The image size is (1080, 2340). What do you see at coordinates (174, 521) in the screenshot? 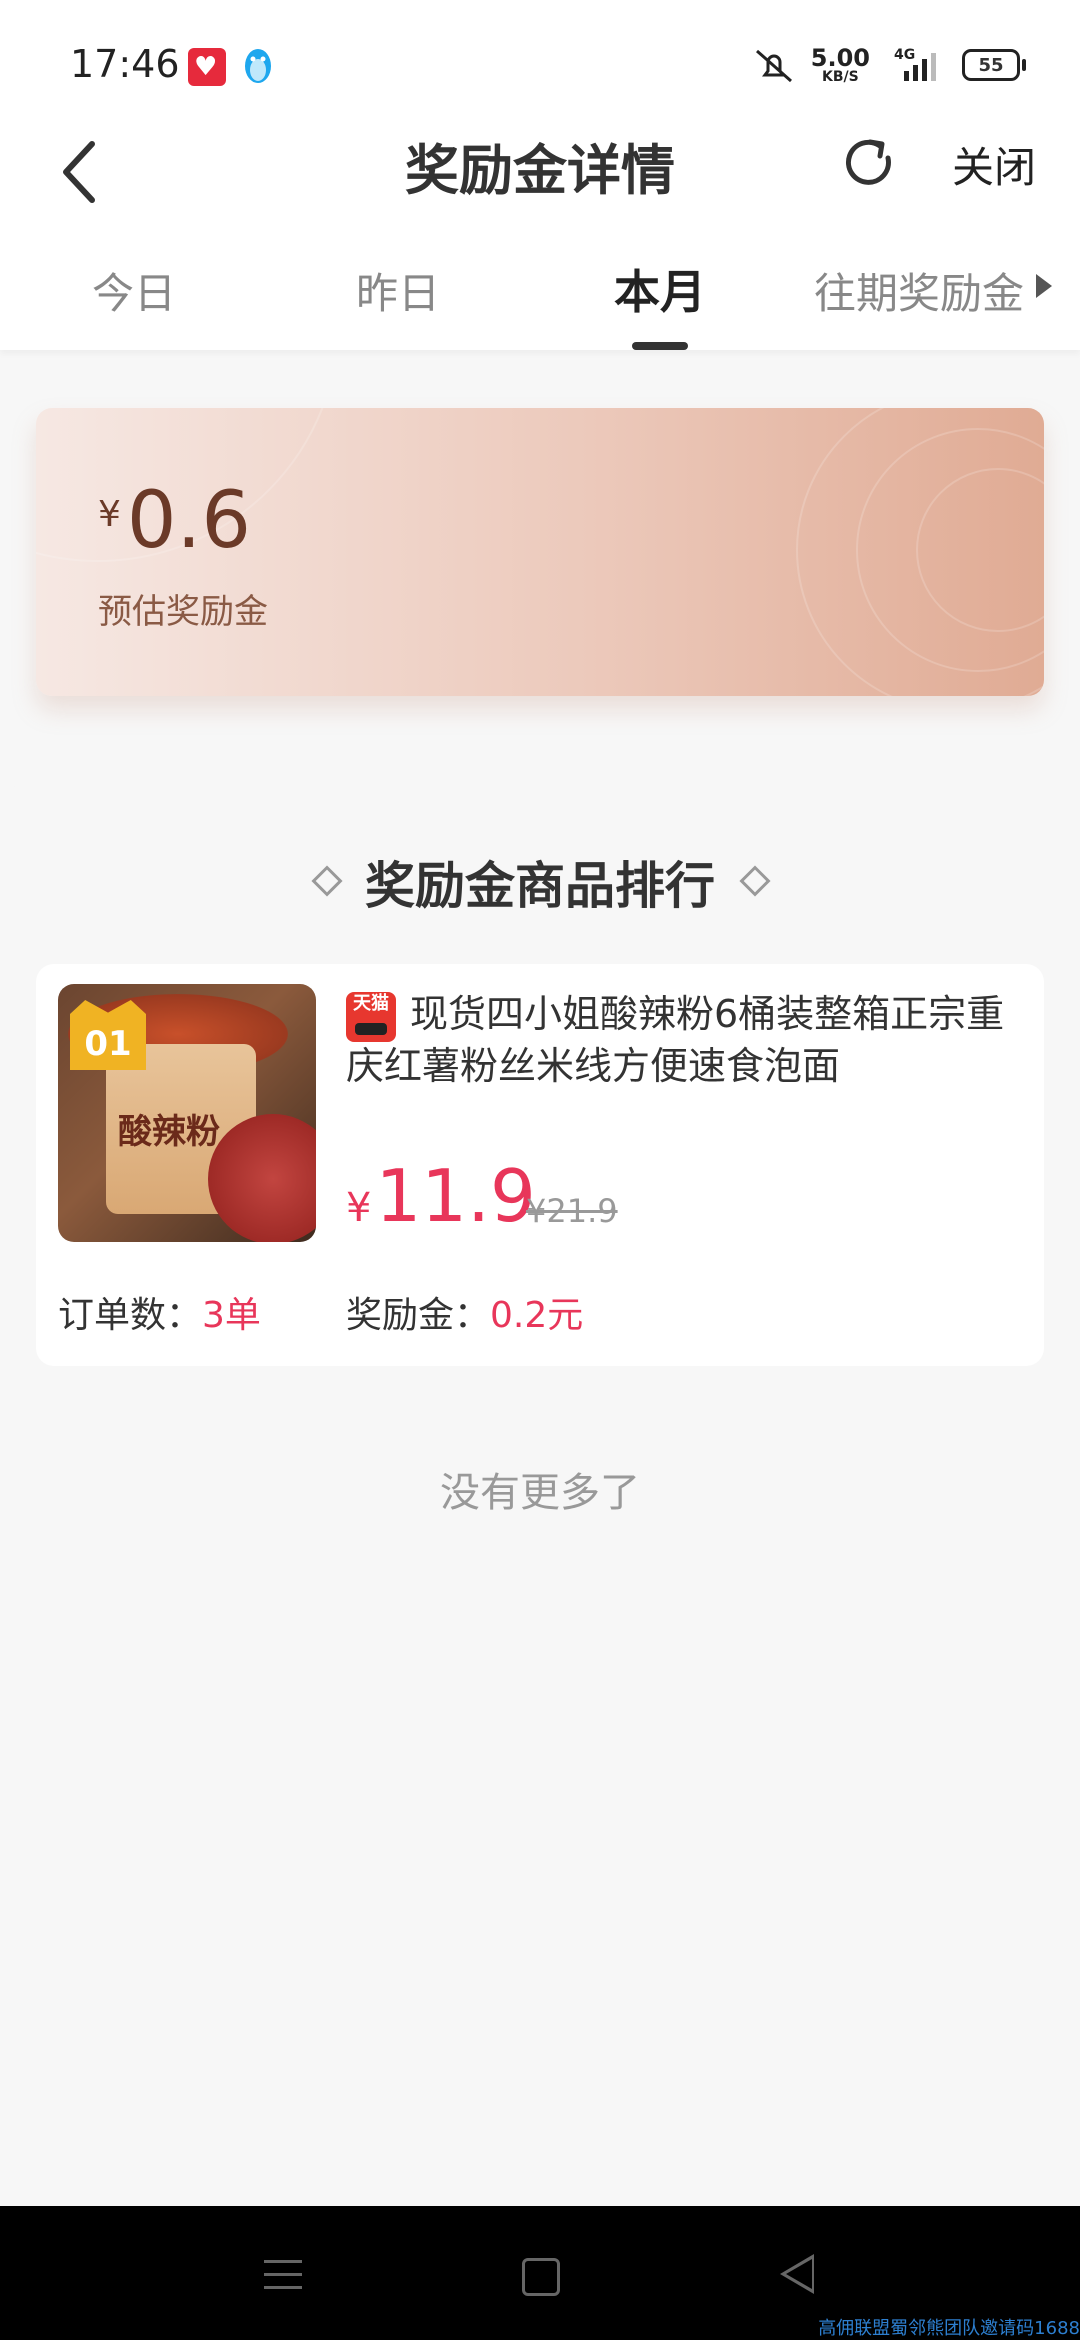
I see `estimated-bonus-amount: ¥0.6` at bounding box center [174, 521].